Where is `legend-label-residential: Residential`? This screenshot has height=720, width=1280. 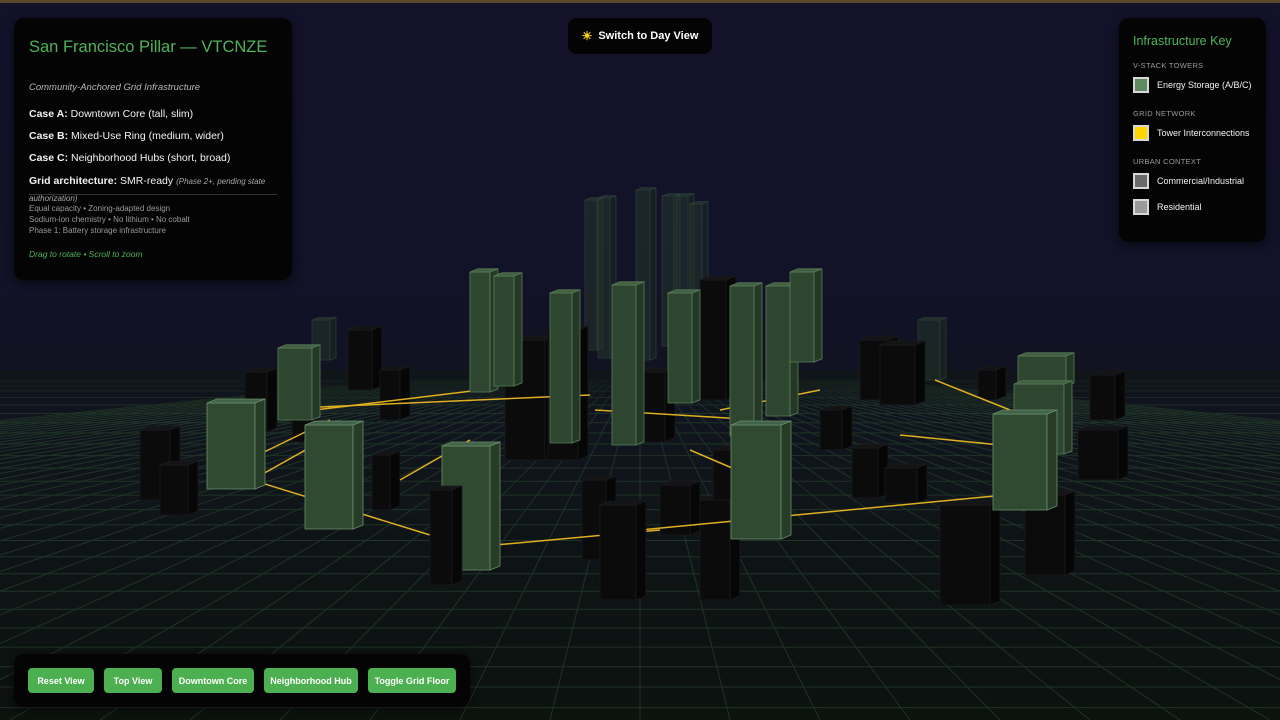 legend-label-residential: Residential is located at coordinates (1179, 207).